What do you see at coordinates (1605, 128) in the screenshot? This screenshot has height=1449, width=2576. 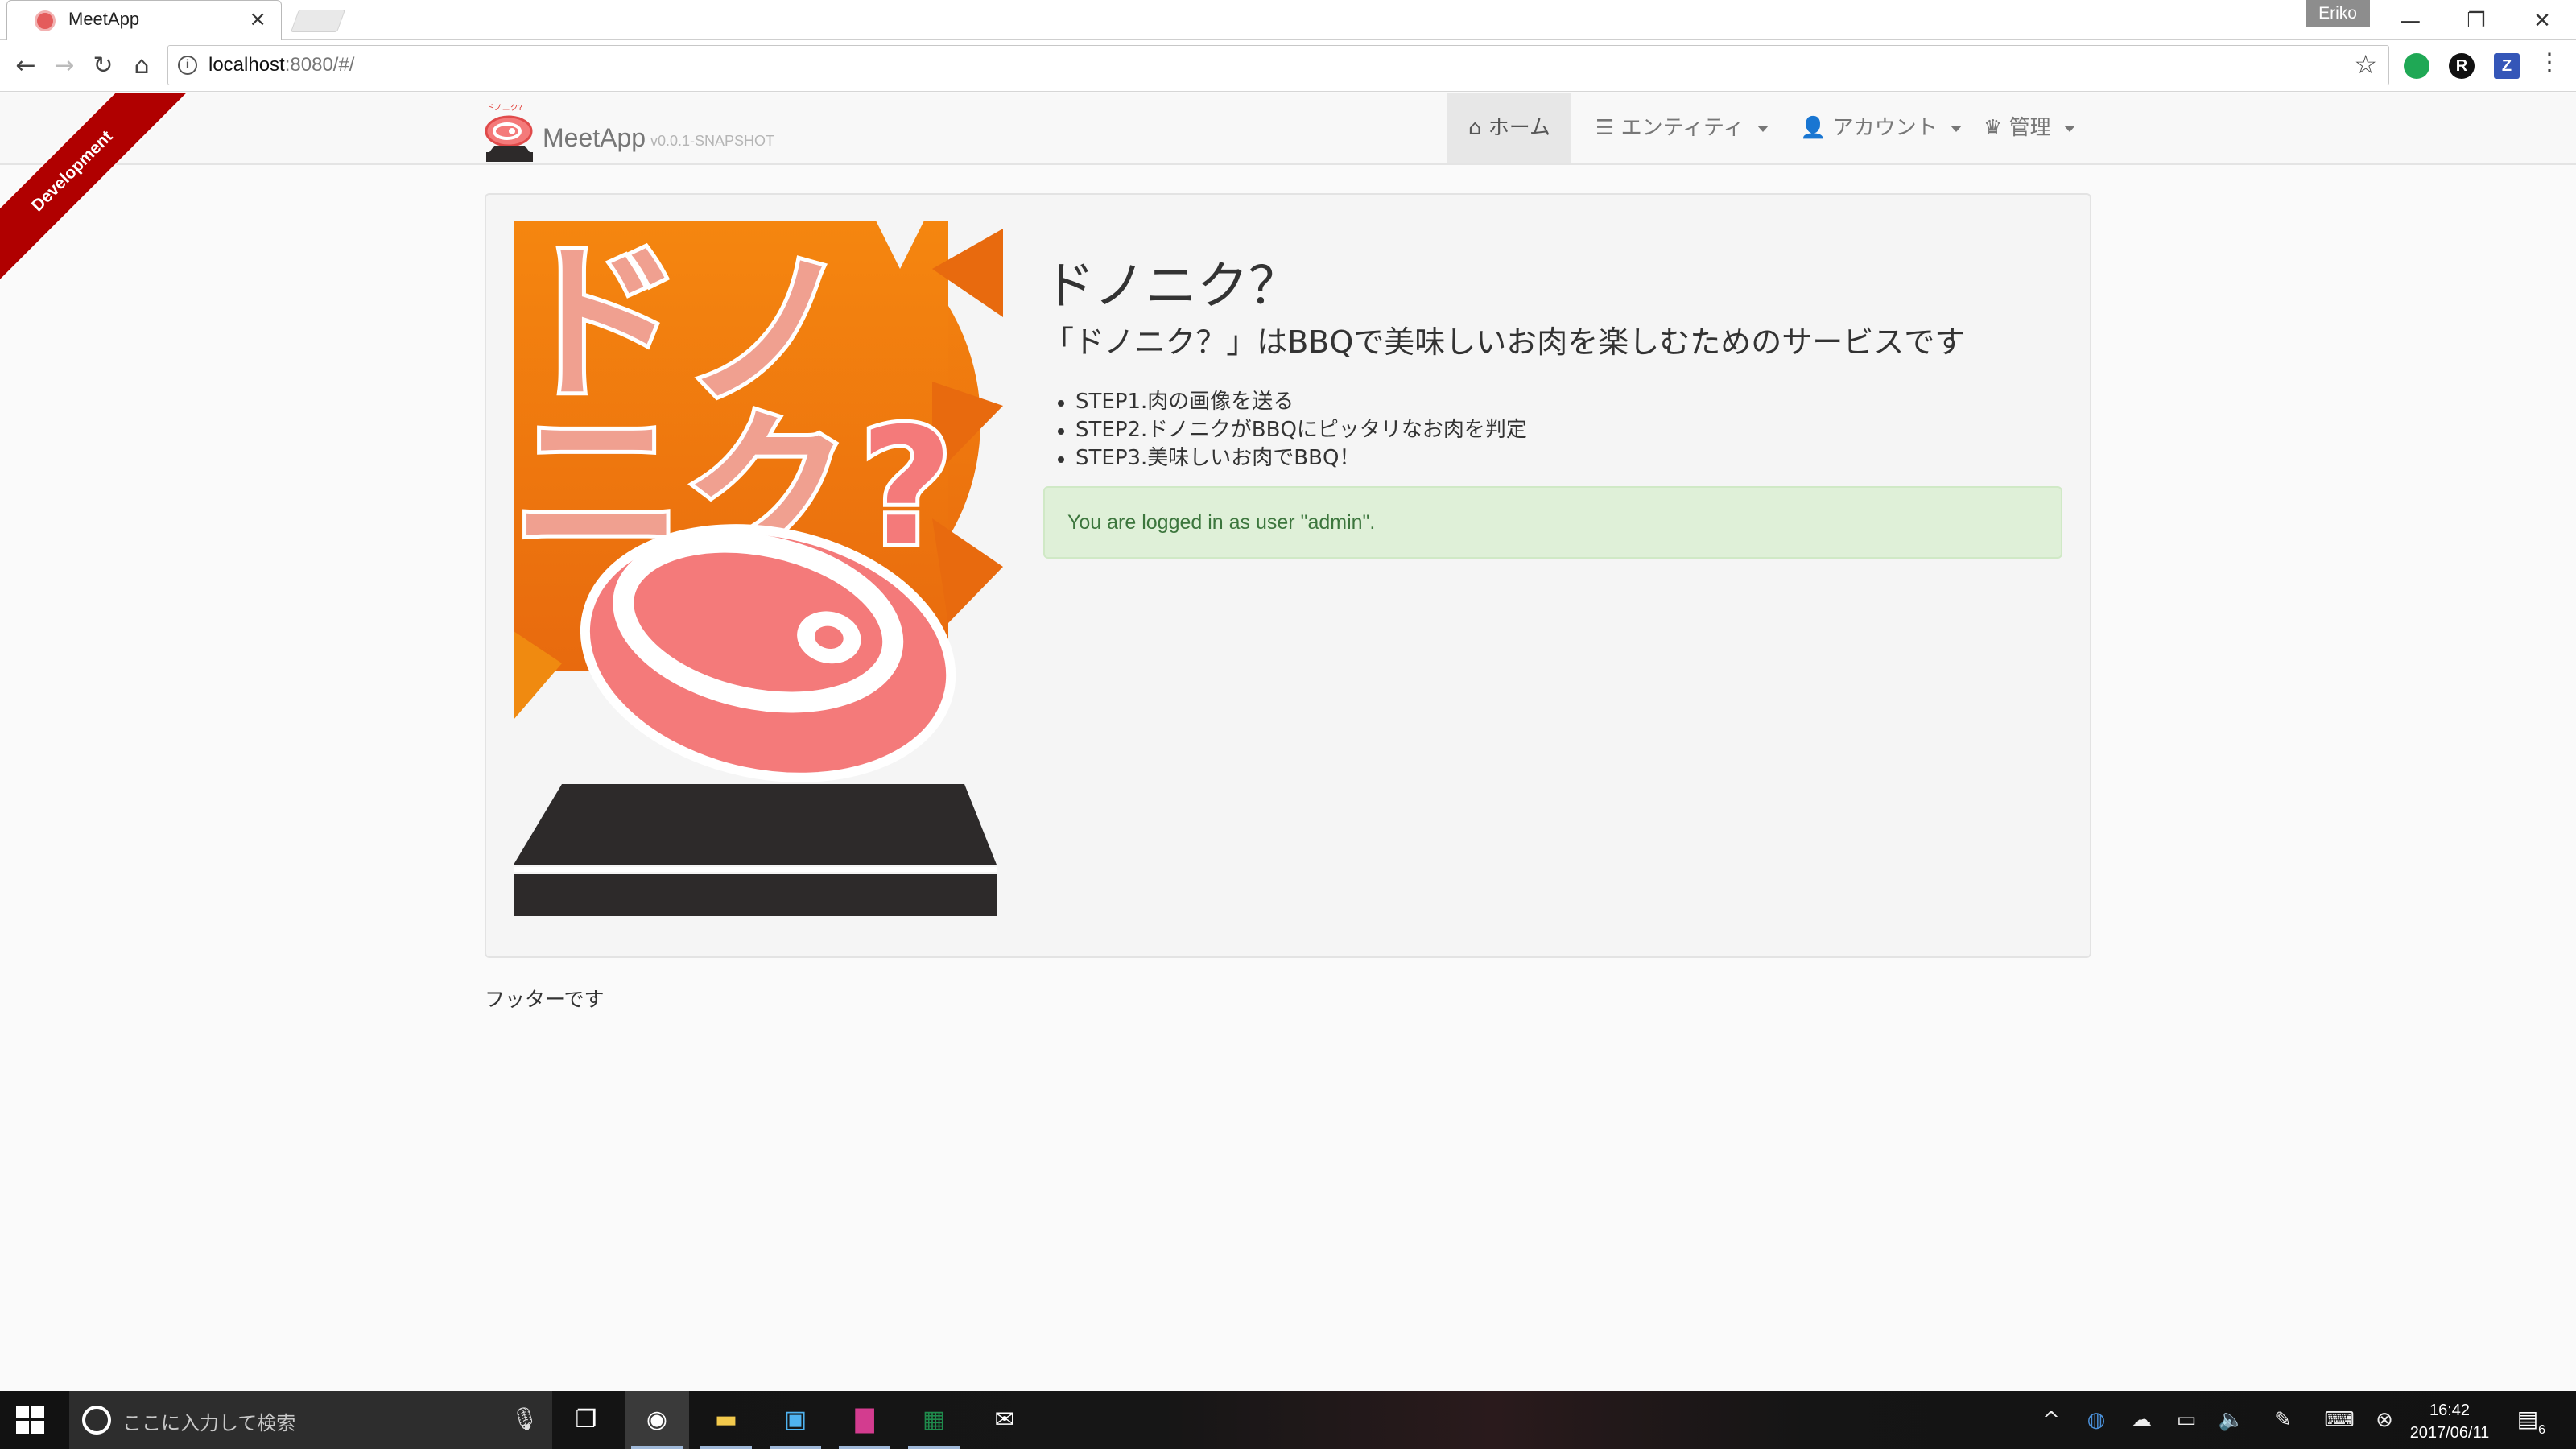 I see `list-icon: ☰` at bounding box center [1605, 128].